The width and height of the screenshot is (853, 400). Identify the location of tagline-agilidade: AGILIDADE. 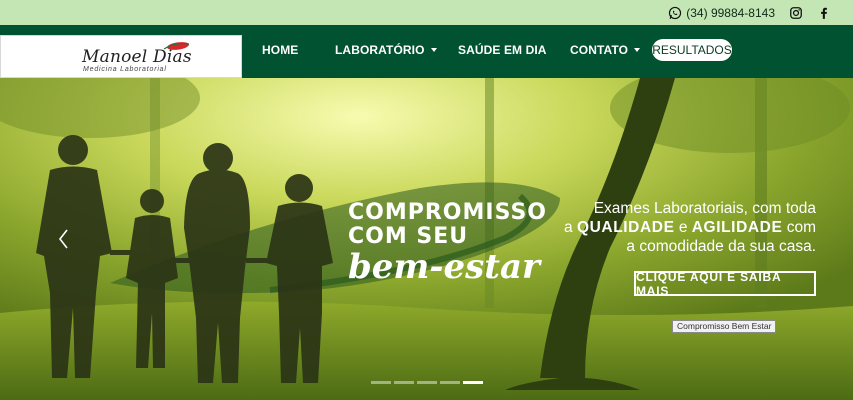
(737, 227).